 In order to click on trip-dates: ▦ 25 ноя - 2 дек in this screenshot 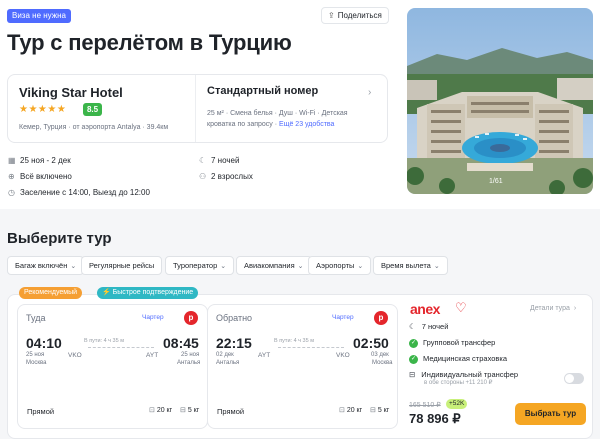, I will do `click(39, 160)`.